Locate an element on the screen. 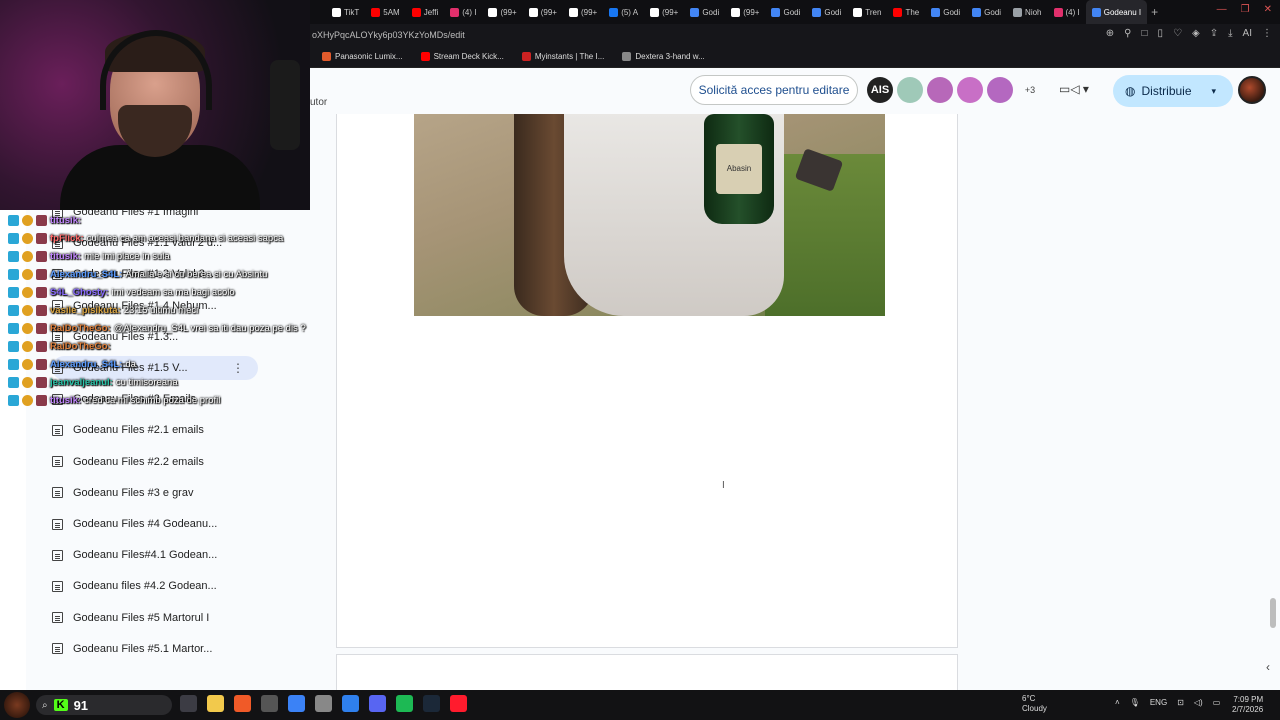 This screenshot has height=720, width=1280. close-icon: ✕ is located at coordinates (1268, 9).